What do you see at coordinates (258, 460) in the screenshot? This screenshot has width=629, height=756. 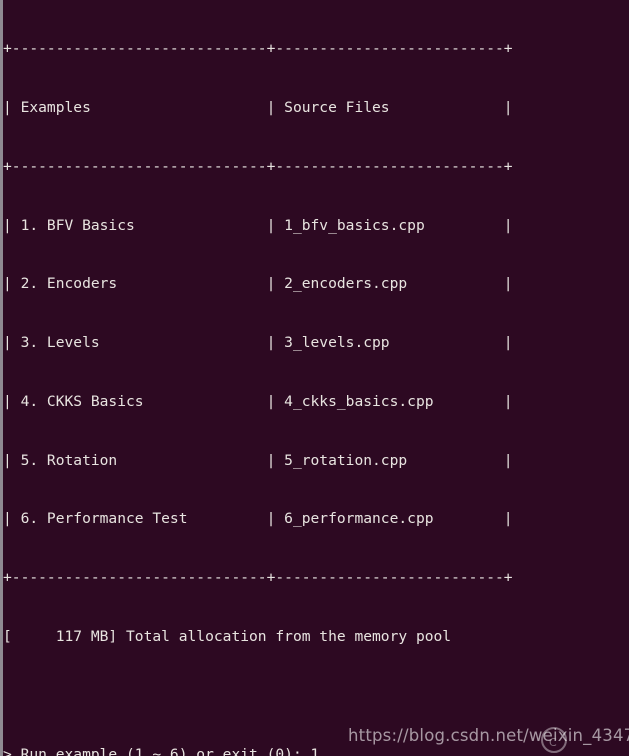 I see `terminal-line: | 5. Rotation | 5_rotation.cpp |` at bounding box center [258, 460].